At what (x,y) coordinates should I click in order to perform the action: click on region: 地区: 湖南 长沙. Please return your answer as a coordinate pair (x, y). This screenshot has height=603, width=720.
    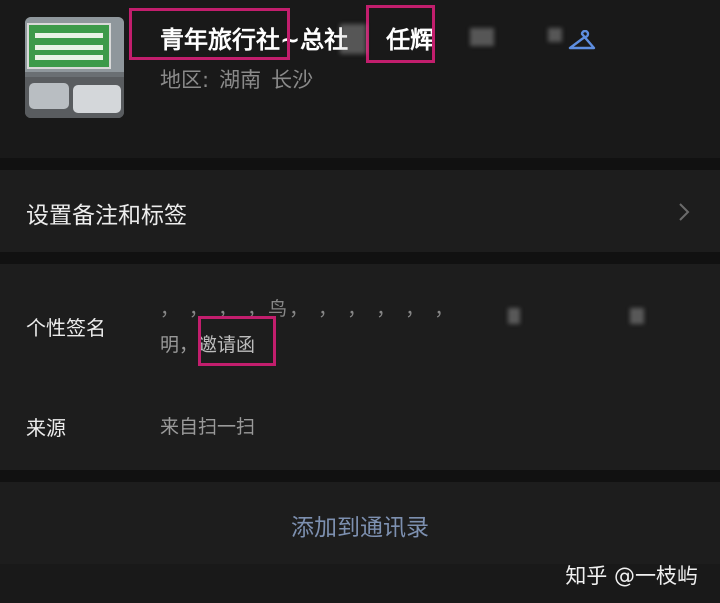
    Looking at the image, I should click on (241, 79).